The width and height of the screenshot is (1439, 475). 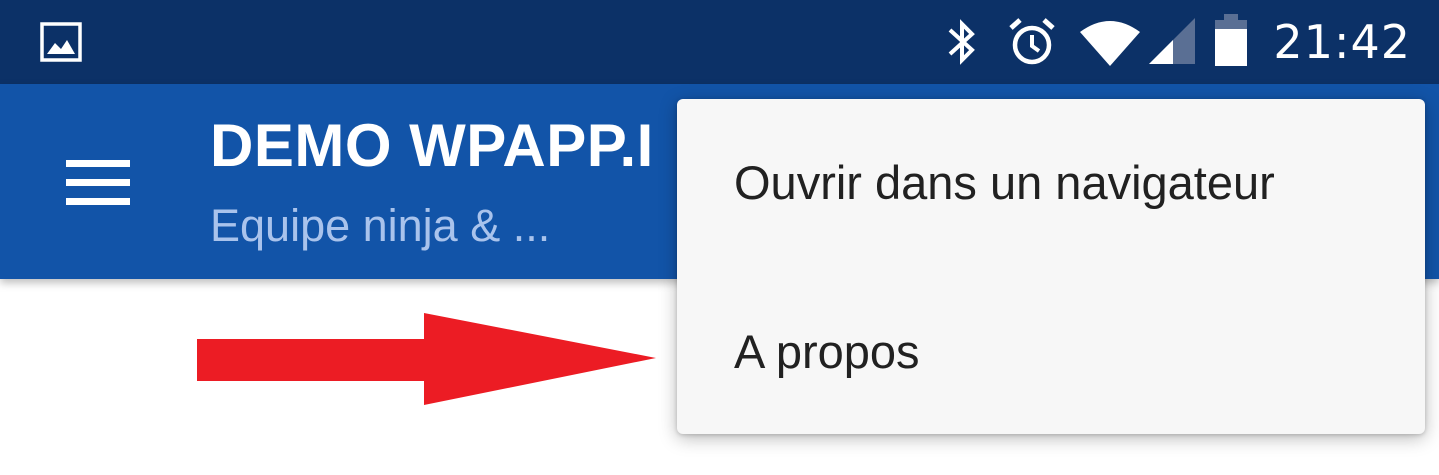 I want to click on signal-icon, so click(x=1172, y=44).